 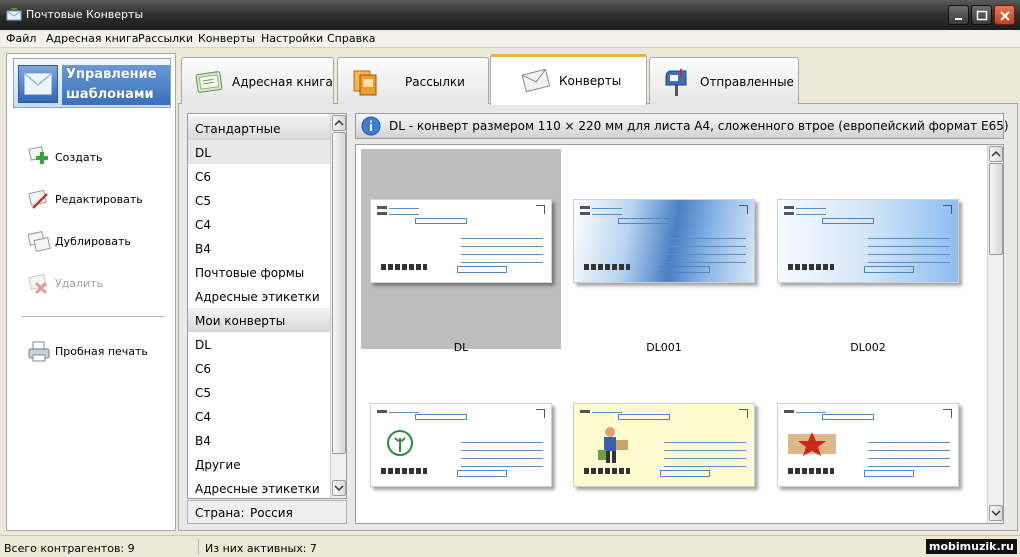 What do you see at coordinates (259, 224) in the screenshot?
I see `category-item-c4: C4` at bounding box center [259, 224].